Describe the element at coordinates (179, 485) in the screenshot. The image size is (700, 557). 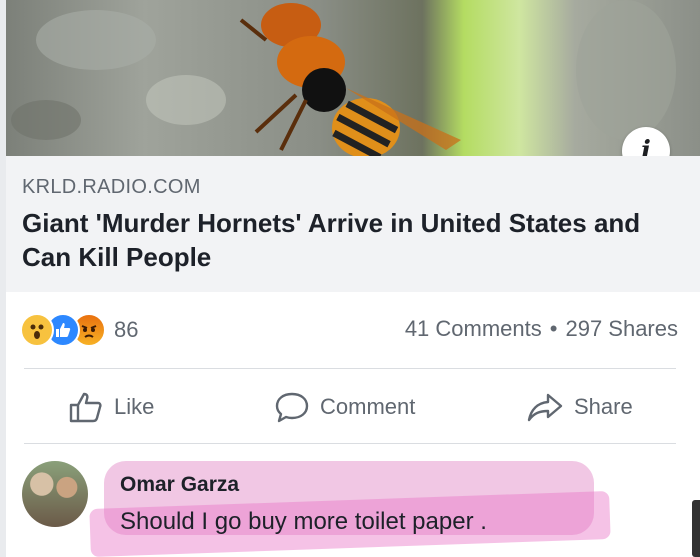
I see `comment-author: Omar Garza` at that location.